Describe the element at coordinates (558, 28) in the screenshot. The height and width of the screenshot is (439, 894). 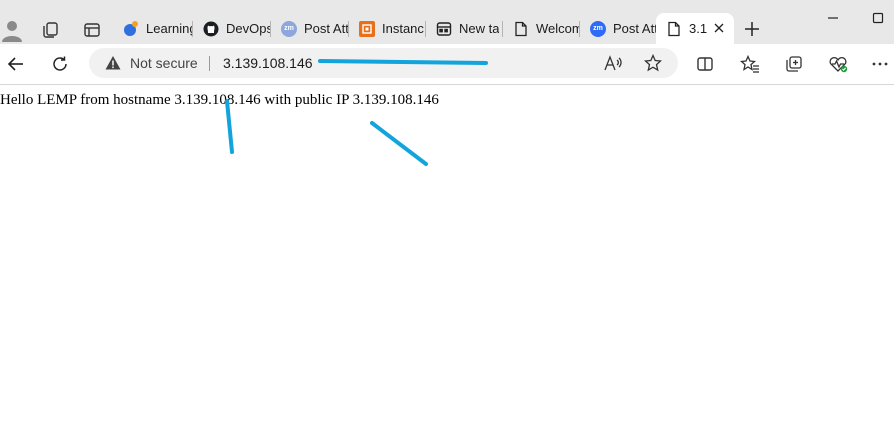
I see `tab-label: Welcom` at that location.